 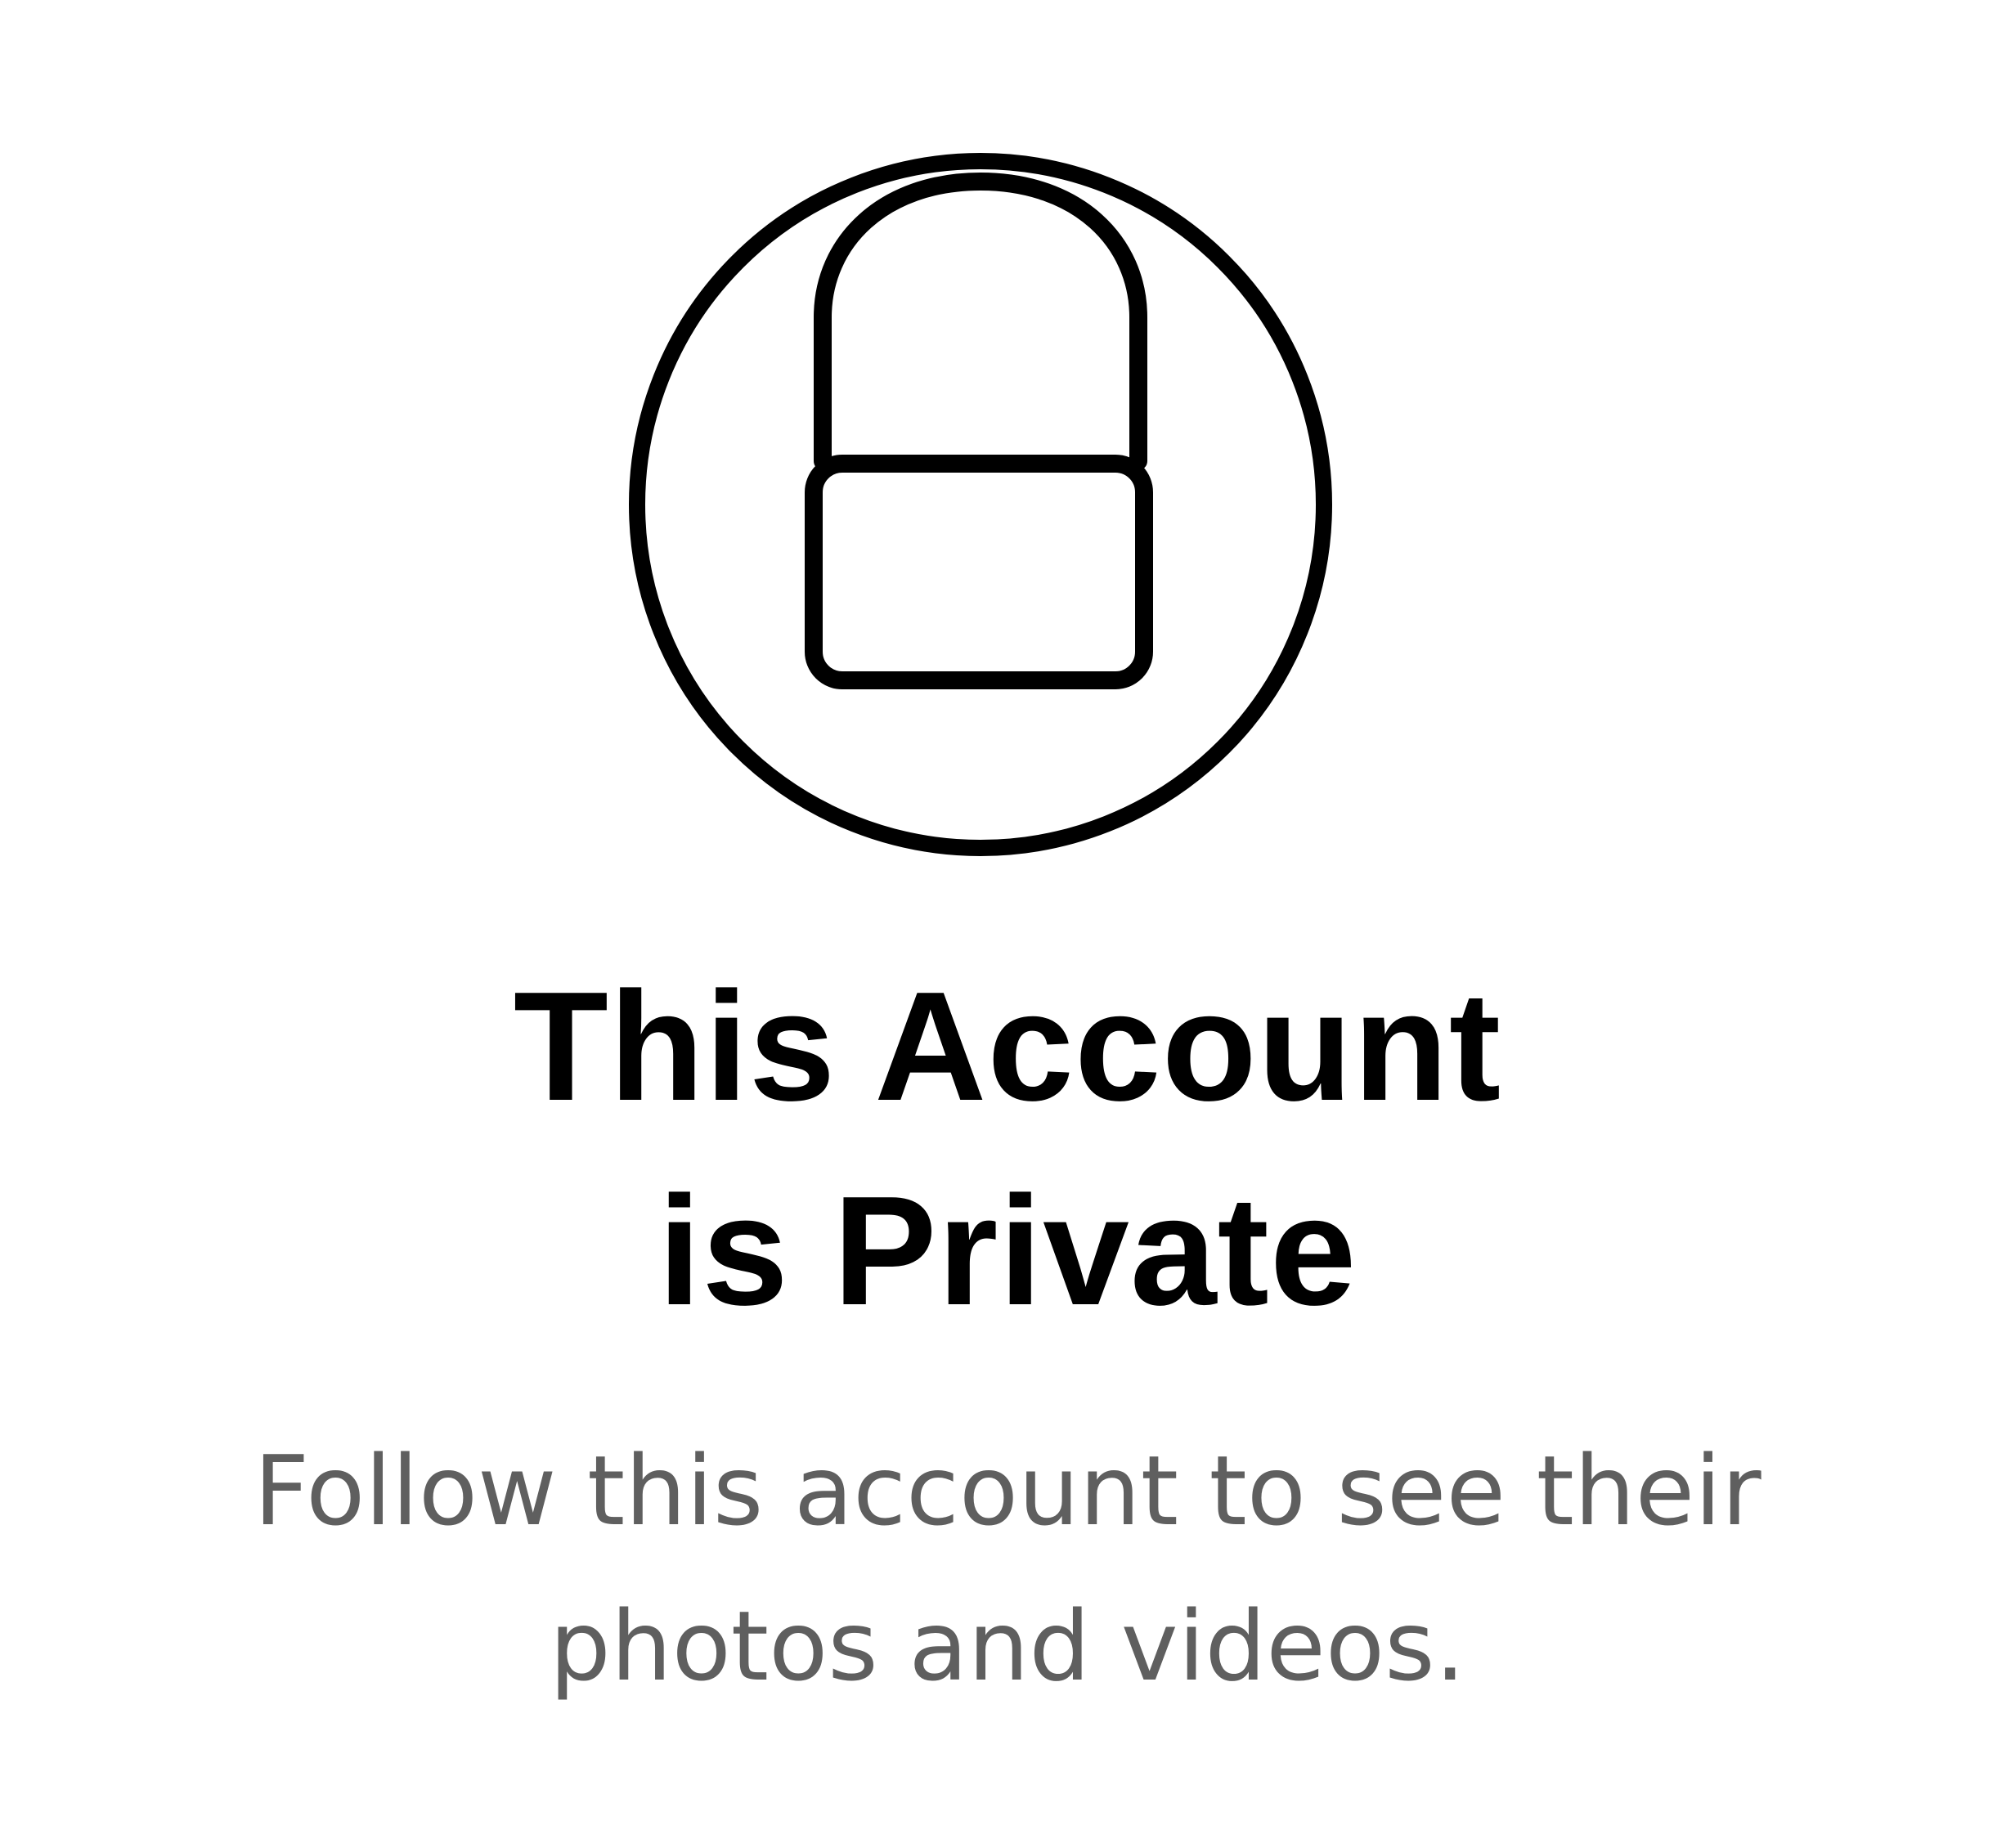 I want to click on title-line-2: is Private, so click(x=1007, y=1251).